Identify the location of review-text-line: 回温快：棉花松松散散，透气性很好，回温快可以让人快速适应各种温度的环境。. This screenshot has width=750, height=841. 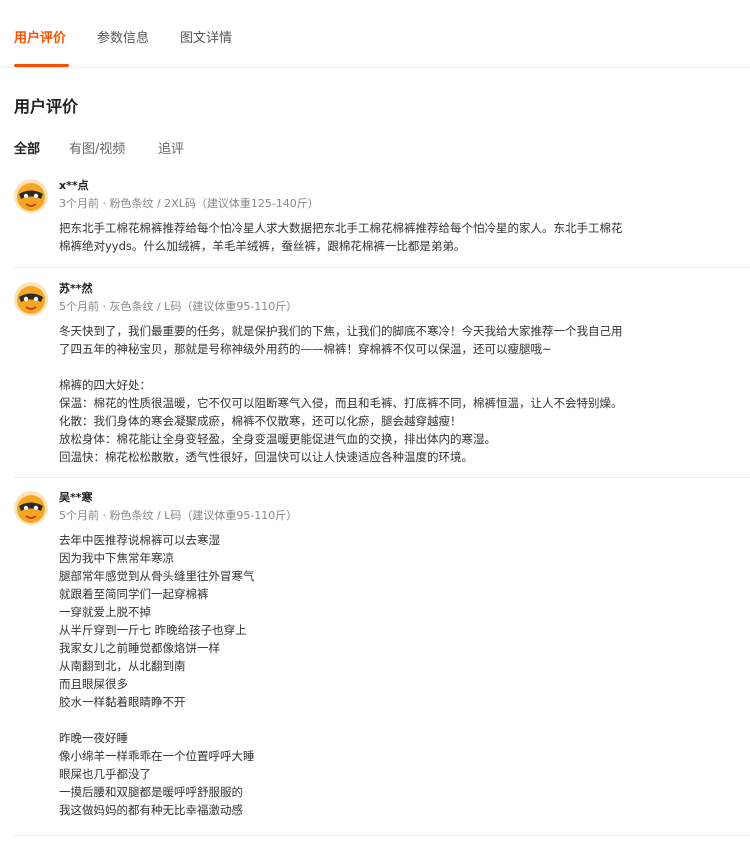
(266, 457).